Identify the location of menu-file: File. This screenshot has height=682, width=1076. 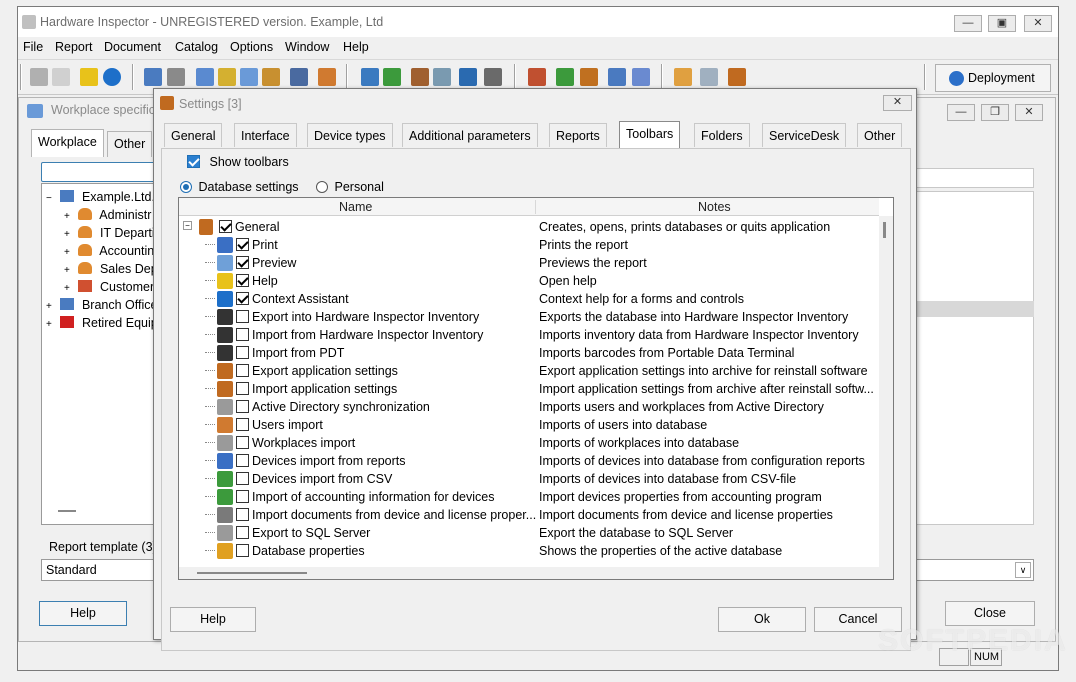
(33, 47).